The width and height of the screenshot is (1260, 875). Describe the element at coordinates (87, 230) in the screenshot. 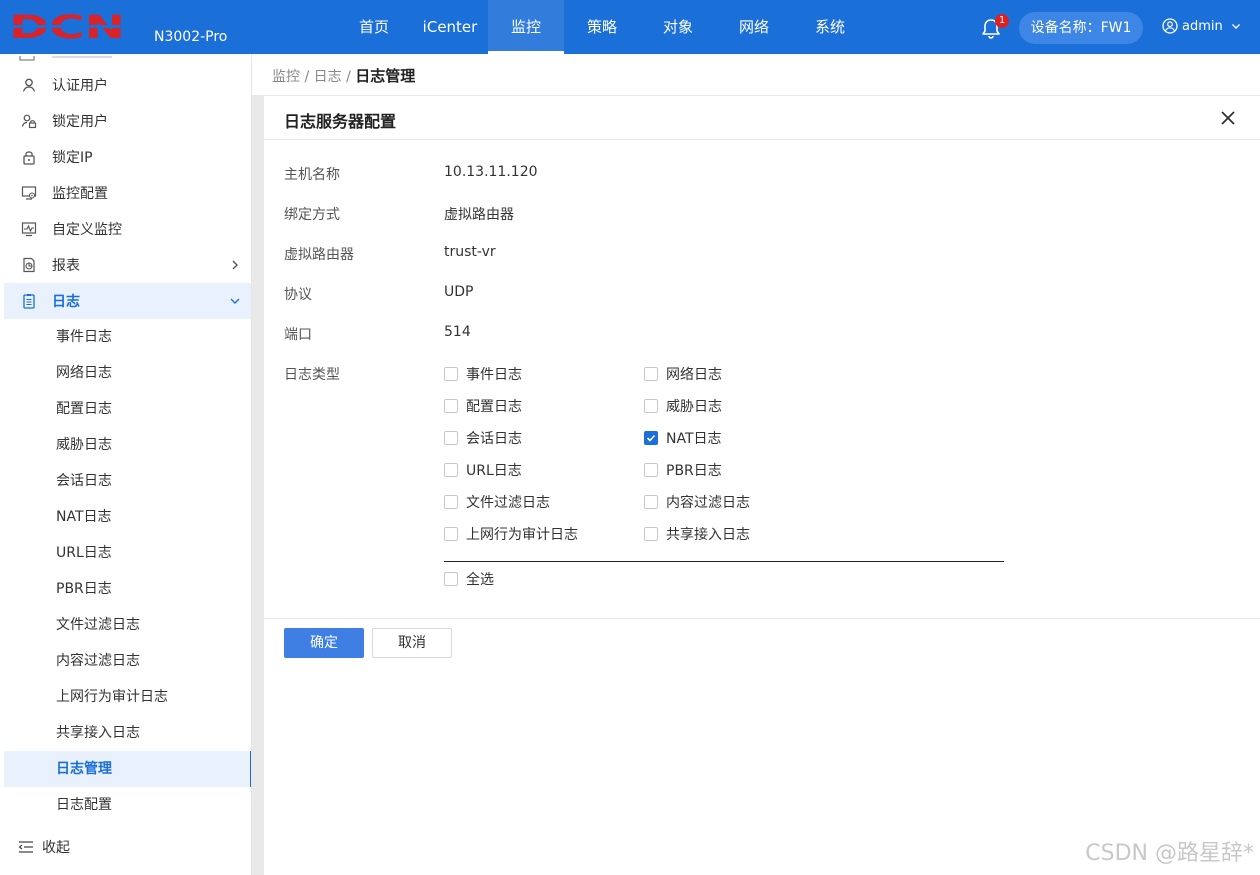

I see `sidebar-item-label: 自定义监控` at that location.